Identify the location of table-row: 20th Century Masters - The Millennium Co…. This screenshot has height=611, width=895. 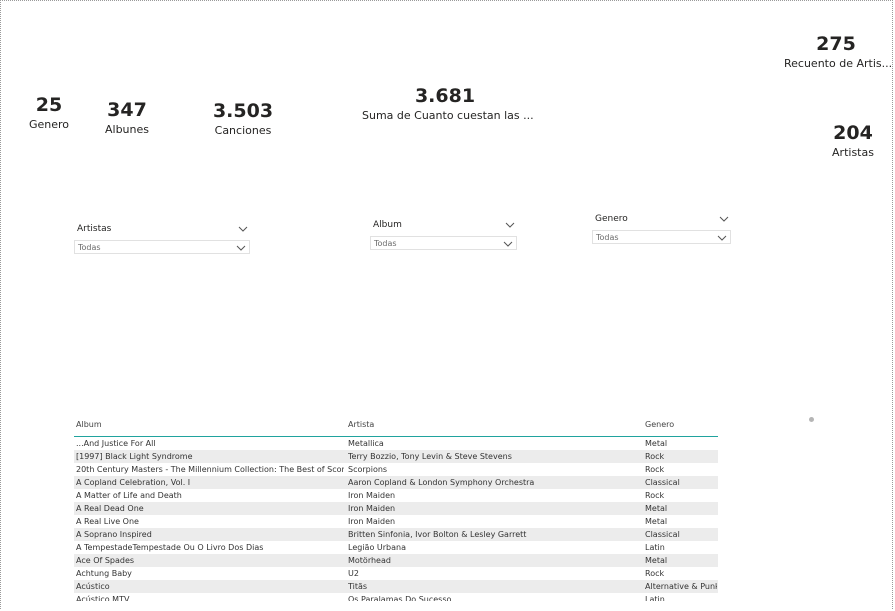
(396, 469).